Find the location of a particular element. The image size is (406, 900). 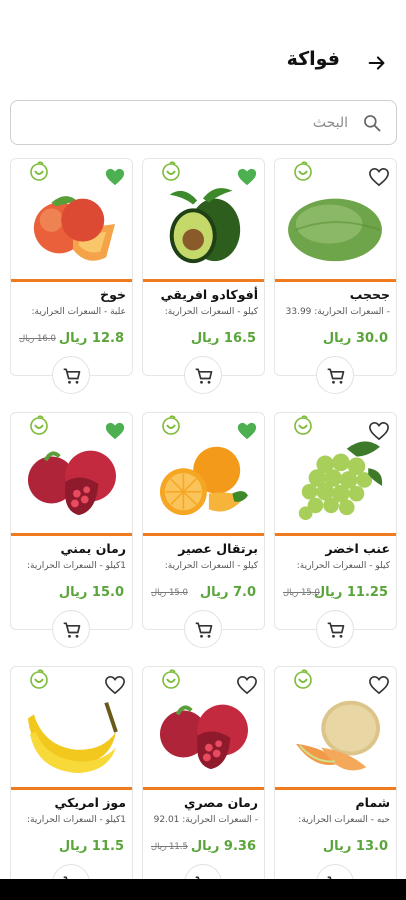

product-price: 9.36 ريال is located at coordinates (223, 846).